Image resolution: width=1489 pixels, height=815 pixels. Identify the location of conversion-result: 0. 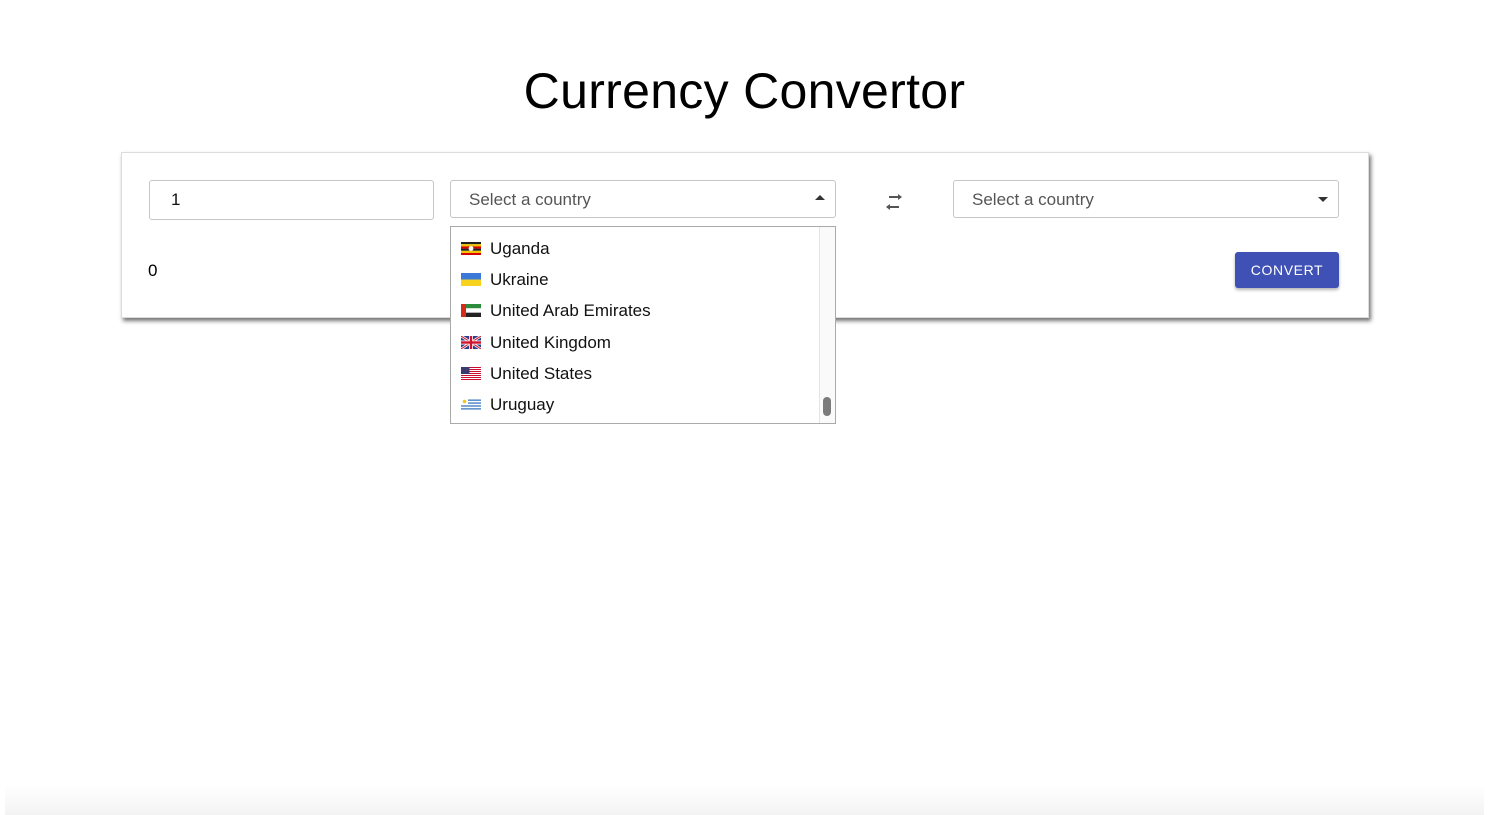
(153, 270).